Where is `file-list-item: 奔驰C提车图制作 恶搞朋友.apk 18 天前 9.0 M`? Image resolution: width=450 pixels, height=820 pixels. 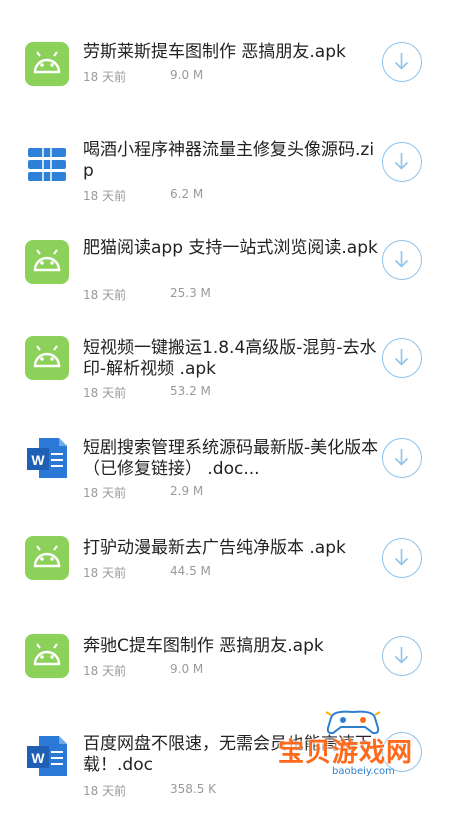
file-list-item: 奔驰C提车图制作 恶搞朋友.apk 18 天前 9.0 M is located at coordinates (225, 670).